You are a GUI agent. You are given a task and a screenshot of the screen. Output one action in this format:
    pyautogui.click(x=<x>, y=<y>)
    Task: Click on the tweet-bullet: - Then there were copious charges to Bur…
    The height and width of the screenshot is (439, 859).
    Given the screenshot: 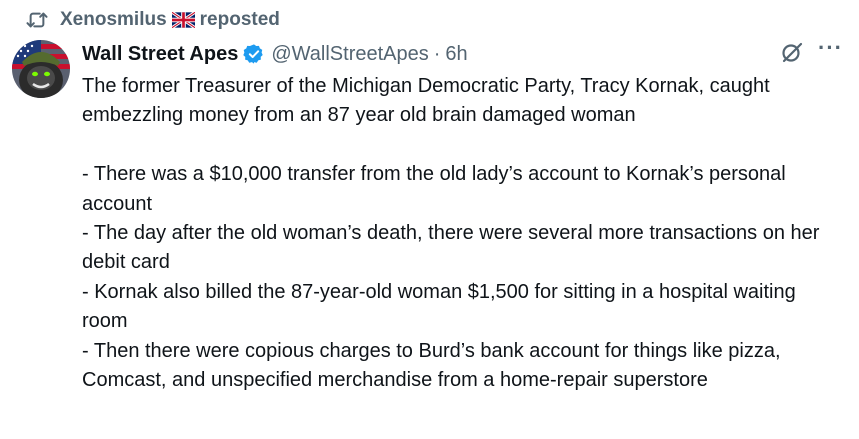 What is the action you would take?
    pyautogui.click(x=431, y=365)
    